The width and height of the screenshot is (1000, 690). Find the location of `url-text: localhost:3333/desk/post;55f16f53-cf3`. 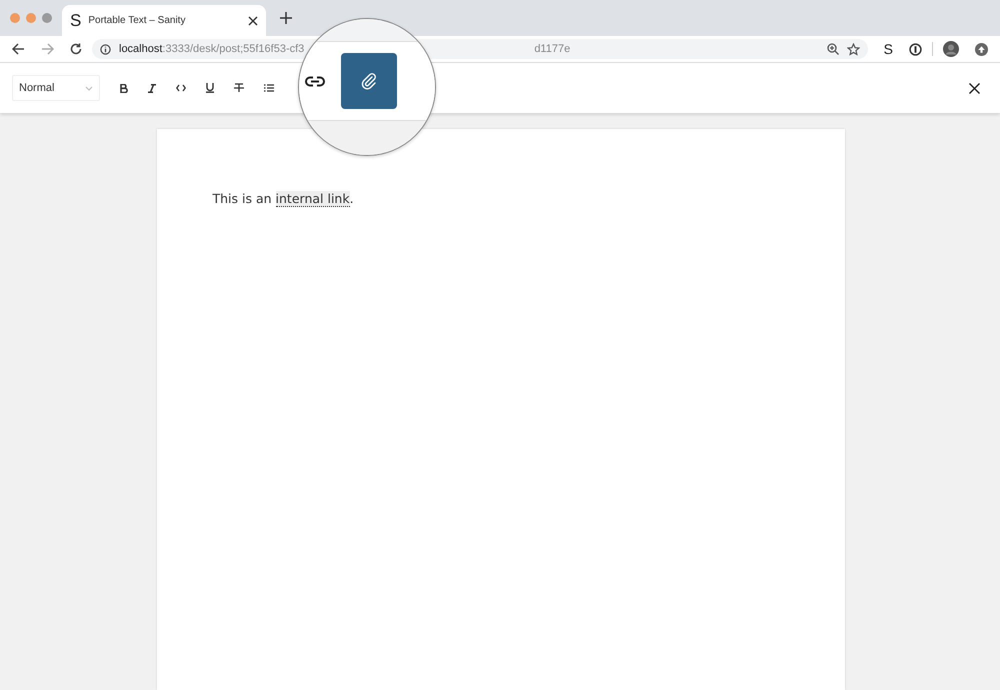

url-text: localhost:3333/desk/post;55f16f53-cf3 is located at coordinates (211, 49).